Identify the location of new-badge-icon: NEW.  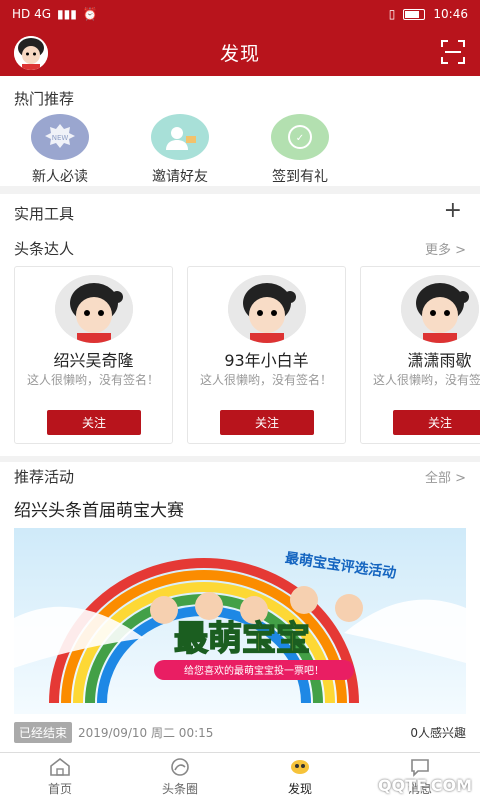
(60, 137).